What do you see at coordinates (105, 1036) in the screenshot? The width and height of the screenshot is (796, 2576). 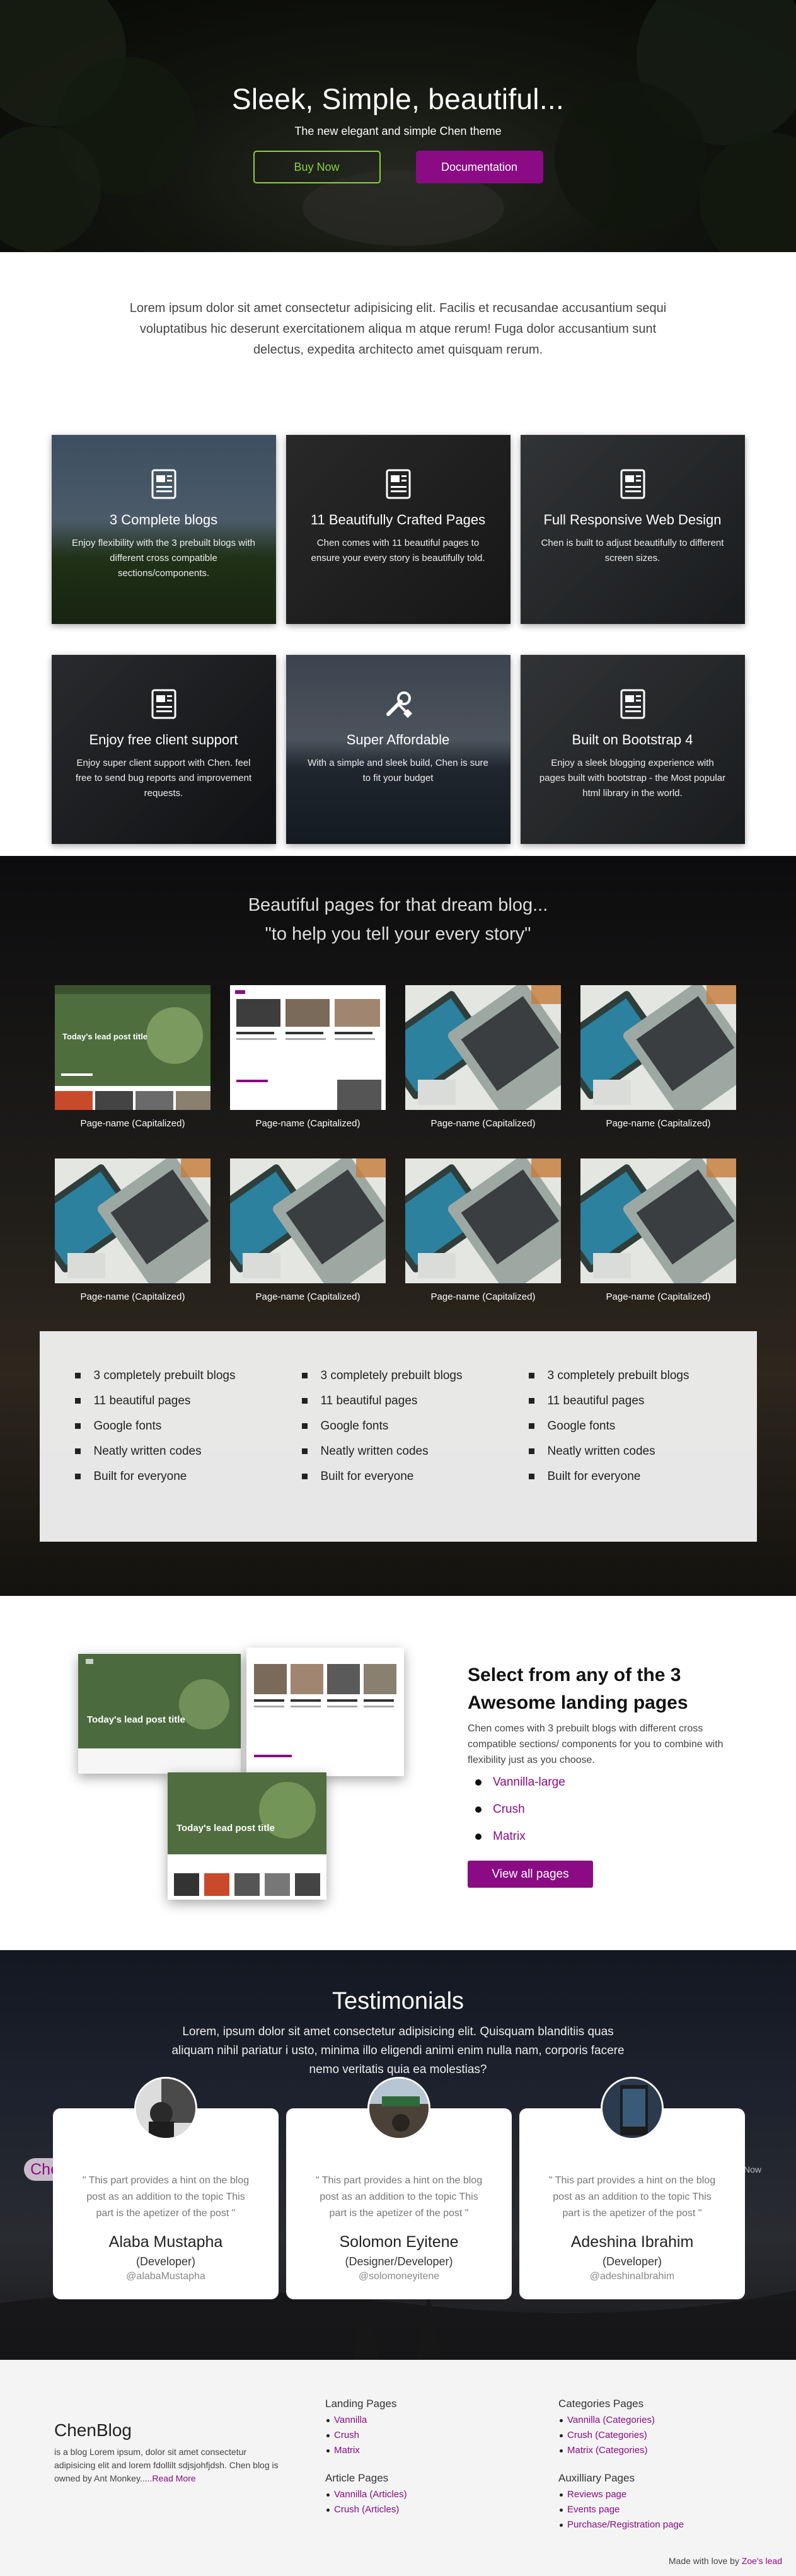 I see `thumbnail-lead-title: Today's lead post title` at bounding box center [105, 1036].